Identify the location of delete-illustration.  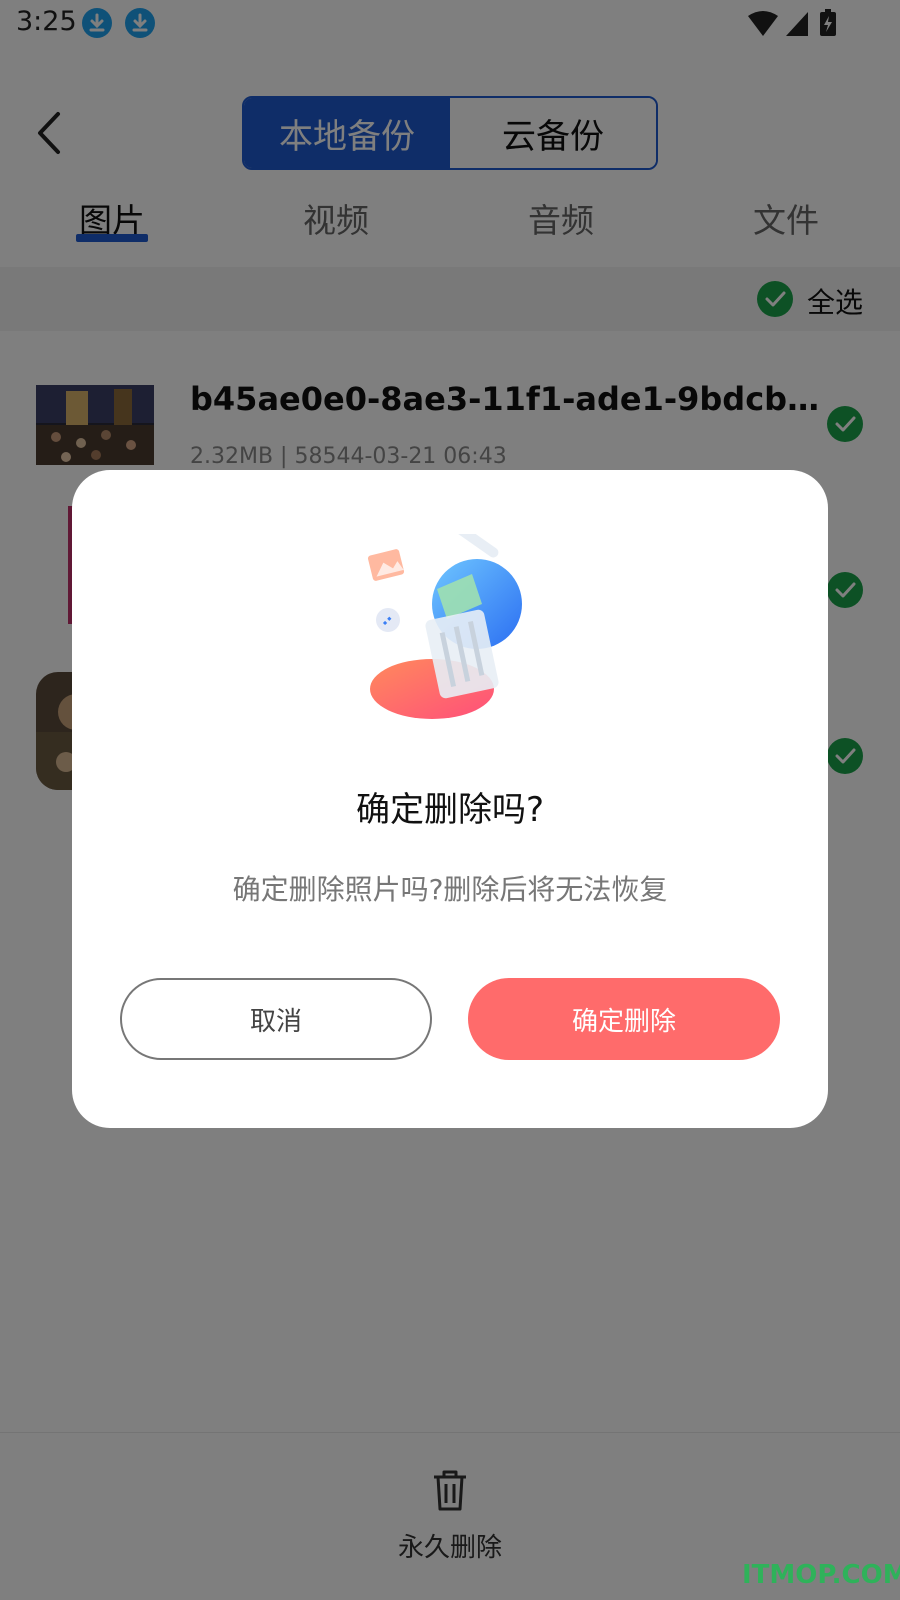
(452, 629).